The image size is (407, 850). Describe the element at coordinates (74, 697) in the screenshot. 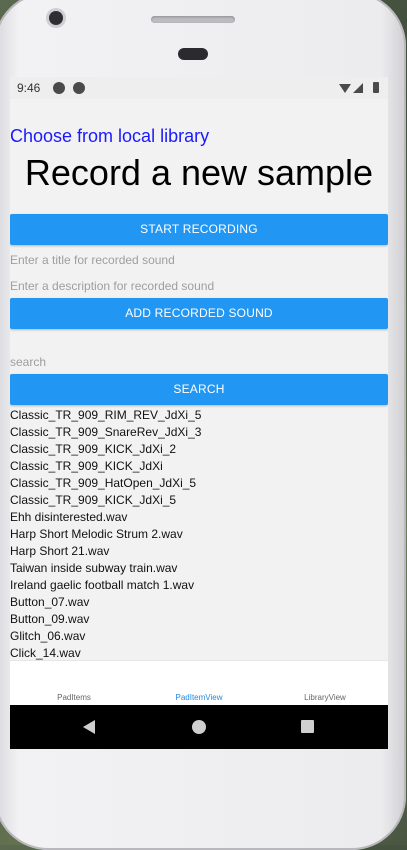

I see `tab-paditems: PadItems` at that location.